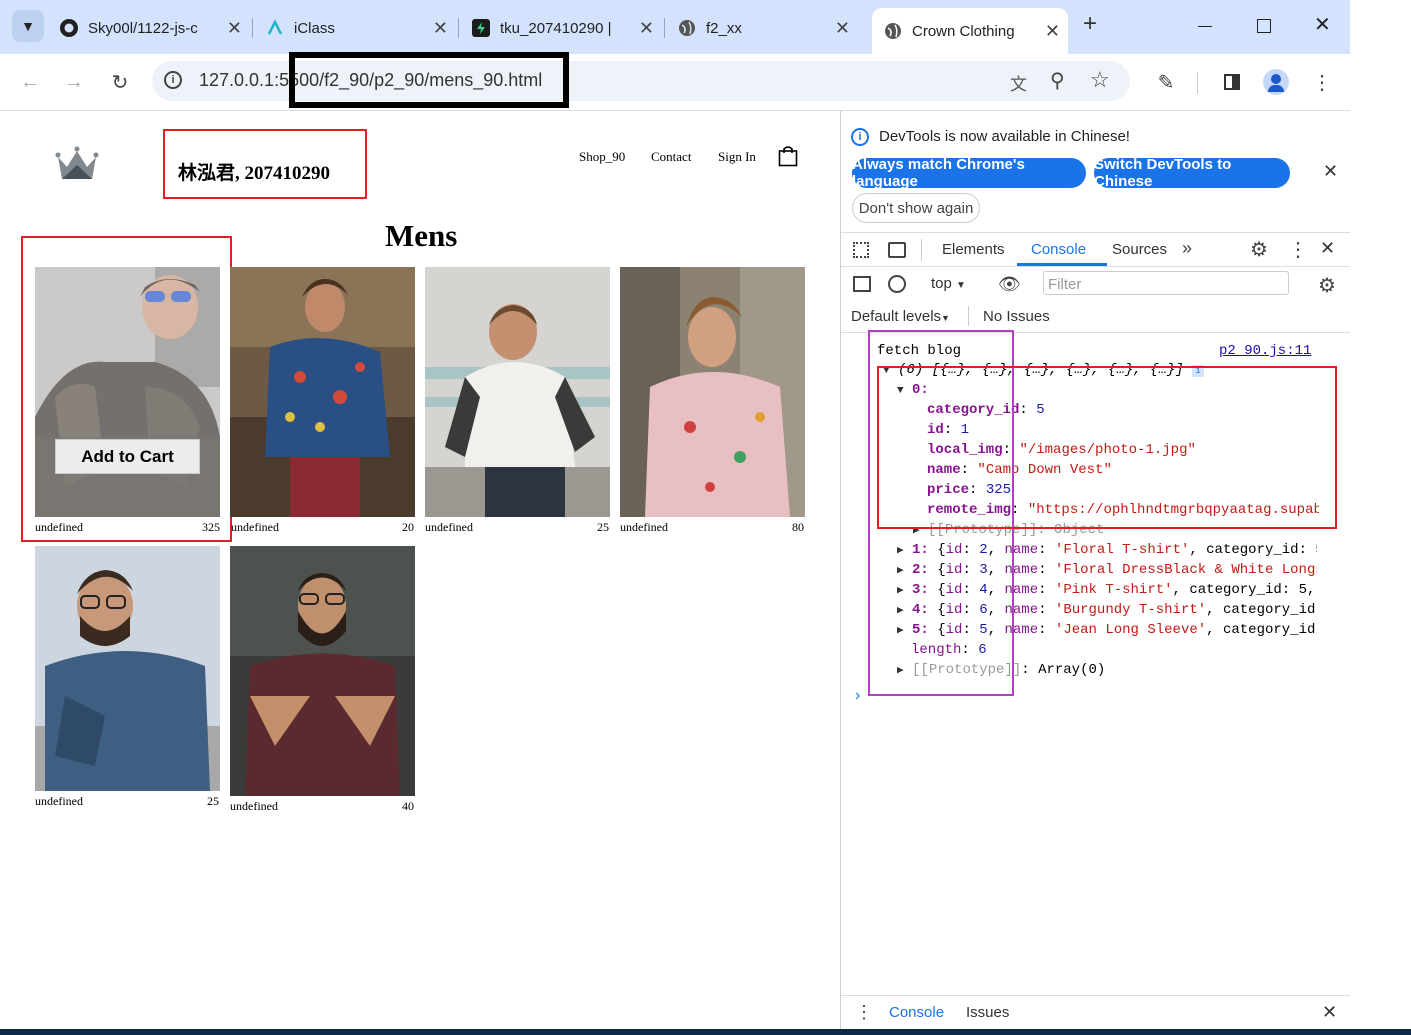 The width and height of the screenshot is (1411, 1035). Describe the element at coordinates (77, 165) in the screenshot. I see `crown-logo-icon` at that location.